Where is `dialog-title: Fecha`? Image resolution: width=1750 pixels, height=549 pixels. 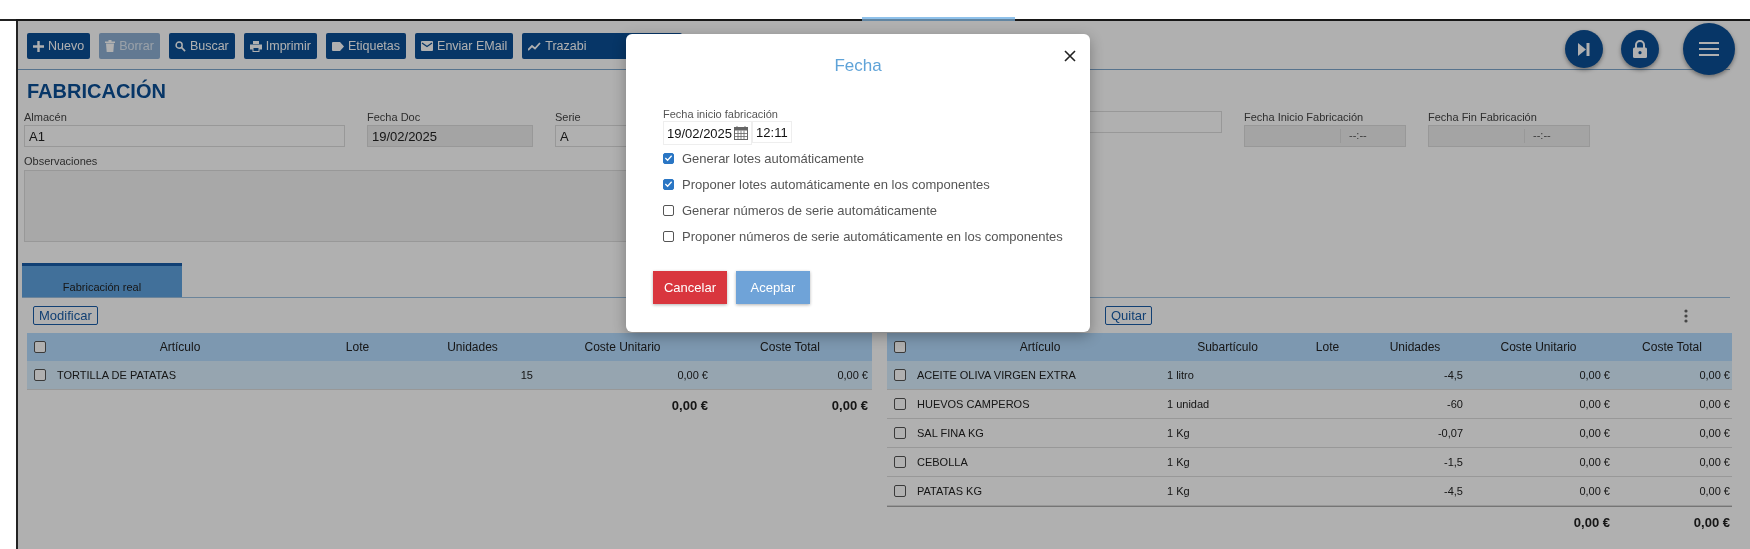 dialog-title: Fecha is located at coordinates (858, 66).